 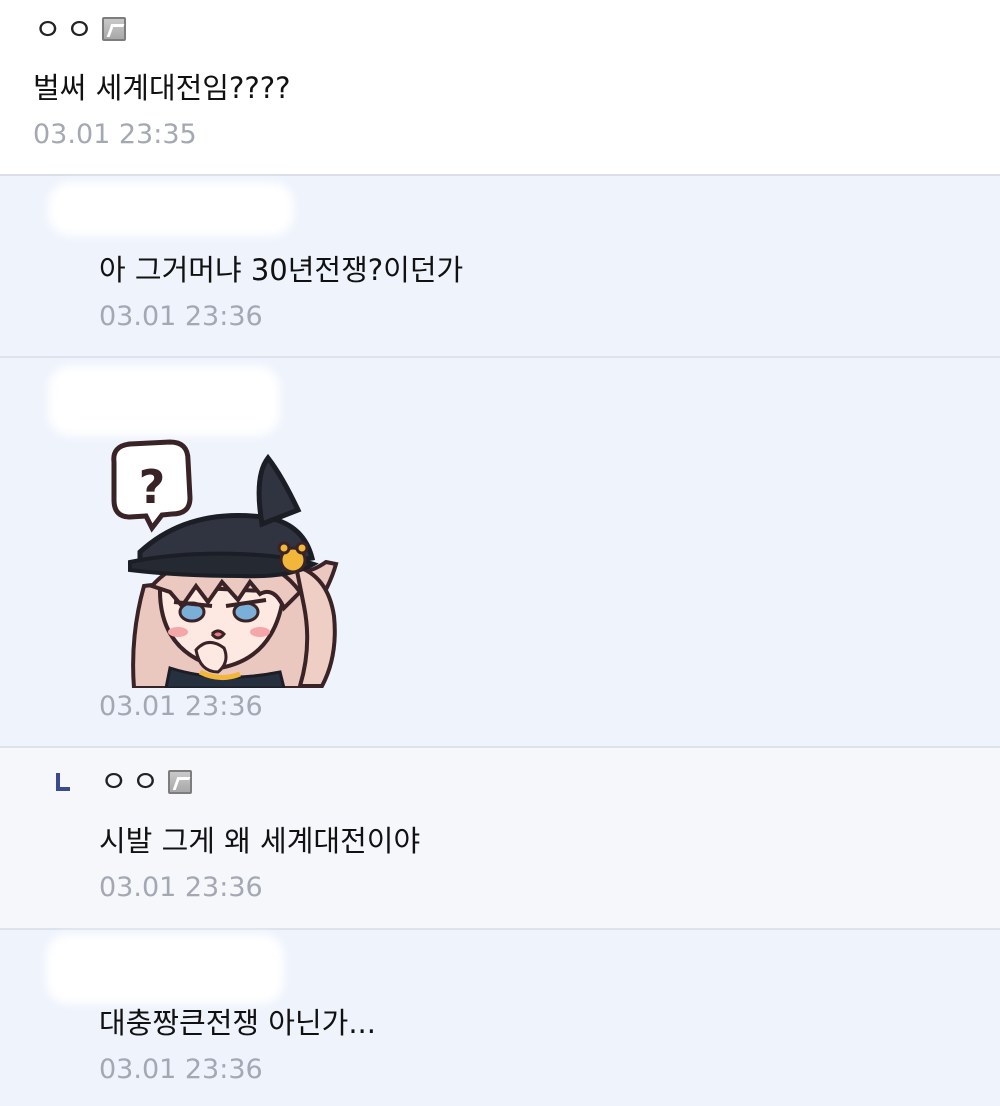 What do you see at coordinates (63, 782) in the screenshot?
I see `reply-arrow-icon` at bounding box center [63, 782].